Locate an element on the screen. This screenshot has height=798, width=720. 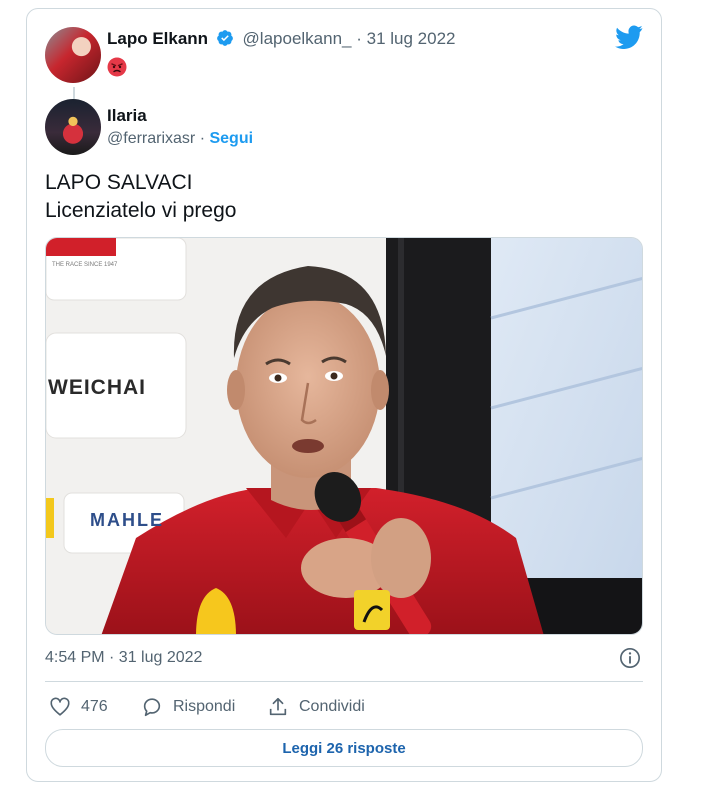
reply-label: Rispondi is located at coordinates (204, 706).